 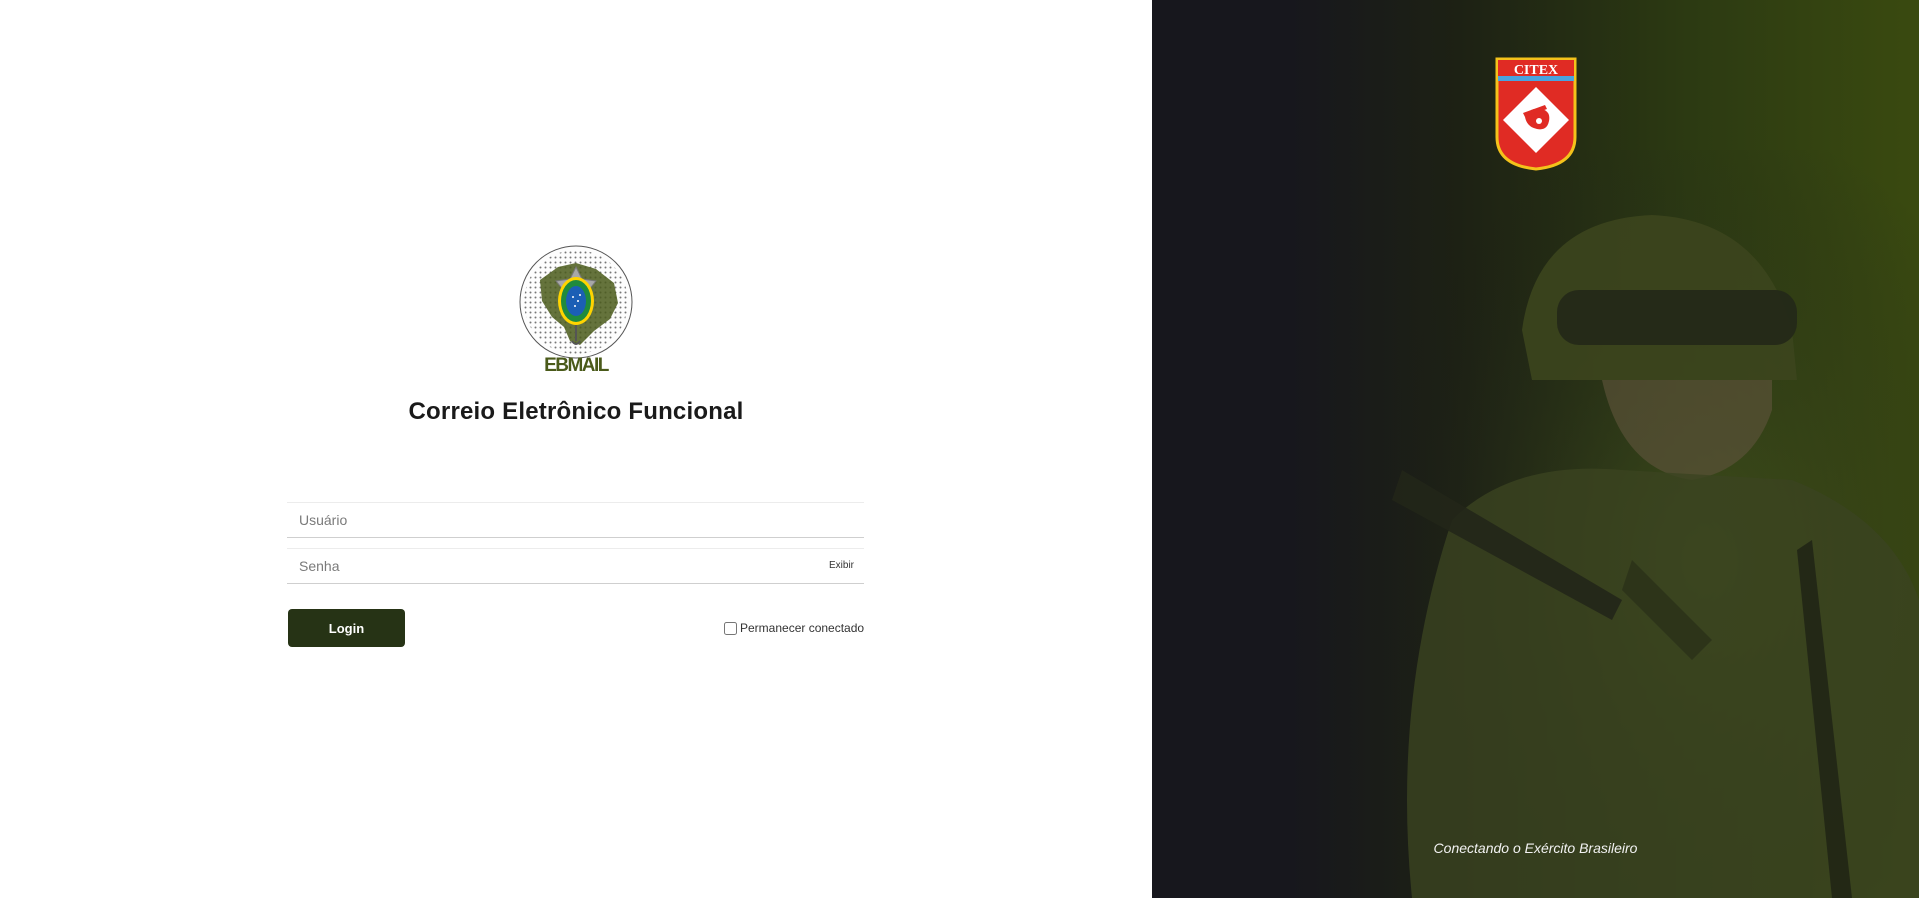 I want to click on remember-me: Permanecer conectado, so click(x=794, y=628).